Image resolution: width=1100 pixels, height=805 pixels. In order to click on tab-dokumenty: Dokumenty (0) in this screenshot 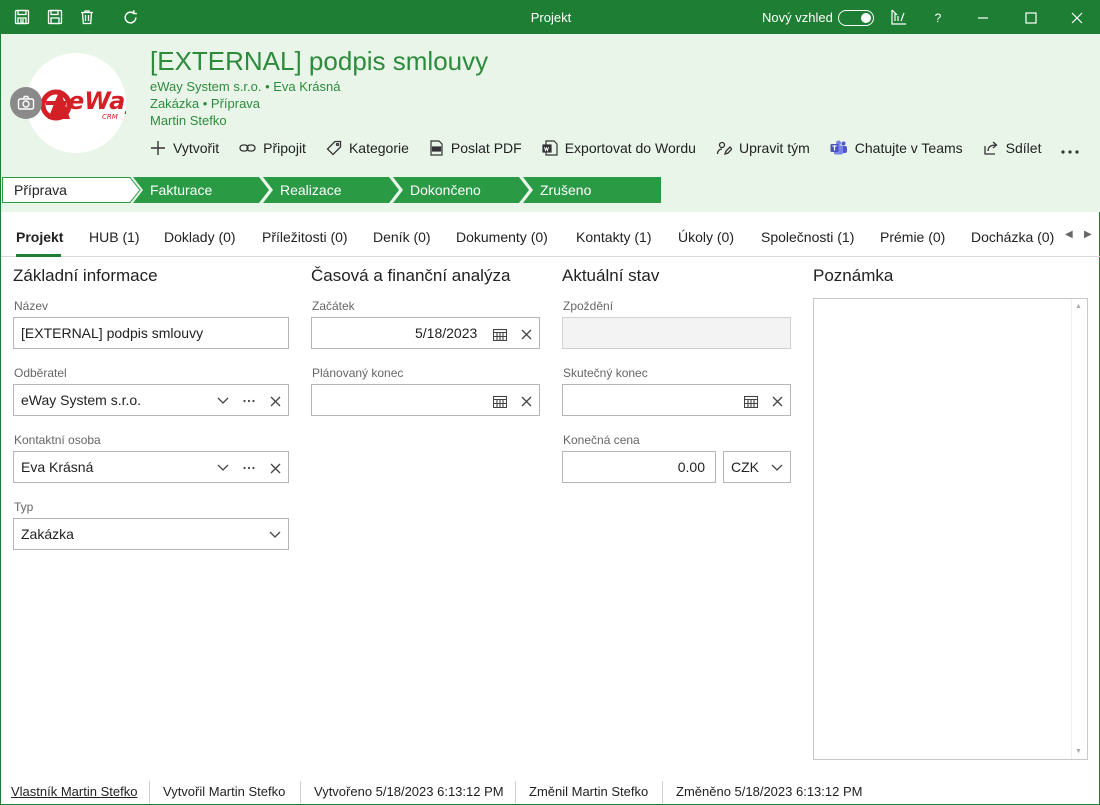, I will do `click(502, 237)`.